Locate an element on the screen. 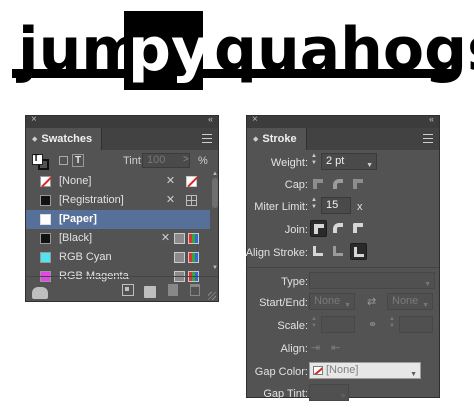 This screenshot has height=420, width=474. scale-row: Scale: ▲ ▼ ⚭ ▲ ▼ is located at coordinates (343, 326).